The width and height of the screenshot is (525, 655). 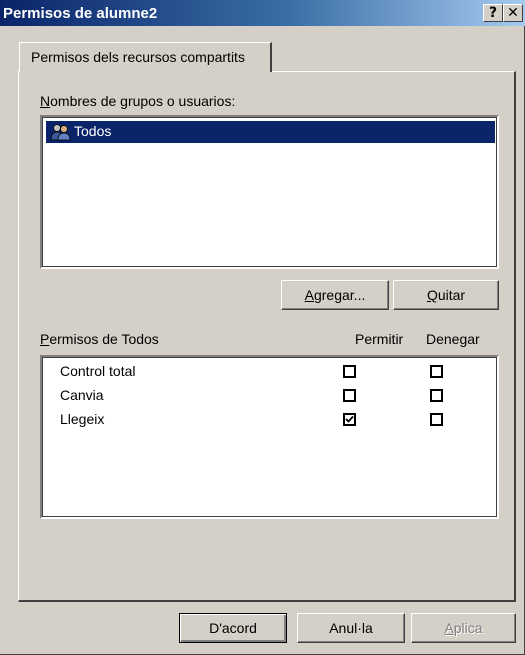 What do you see at coordinates (104, 339) in the screenshot?
I see `permissions-label-text: ermisos de Todos` at bounding box center [104, 339].